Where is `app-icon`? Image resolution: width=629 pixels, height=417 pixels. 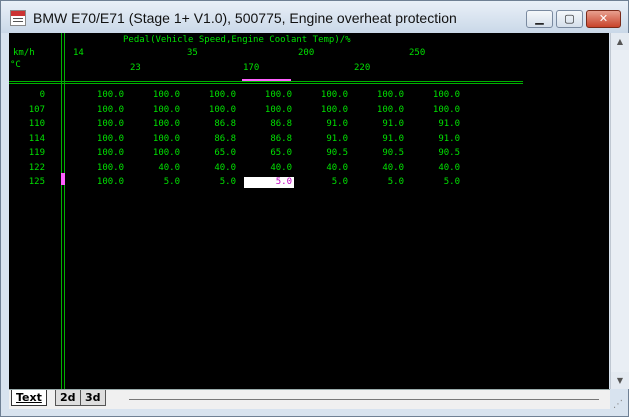
app-icon is located at coordinates (18, 18).